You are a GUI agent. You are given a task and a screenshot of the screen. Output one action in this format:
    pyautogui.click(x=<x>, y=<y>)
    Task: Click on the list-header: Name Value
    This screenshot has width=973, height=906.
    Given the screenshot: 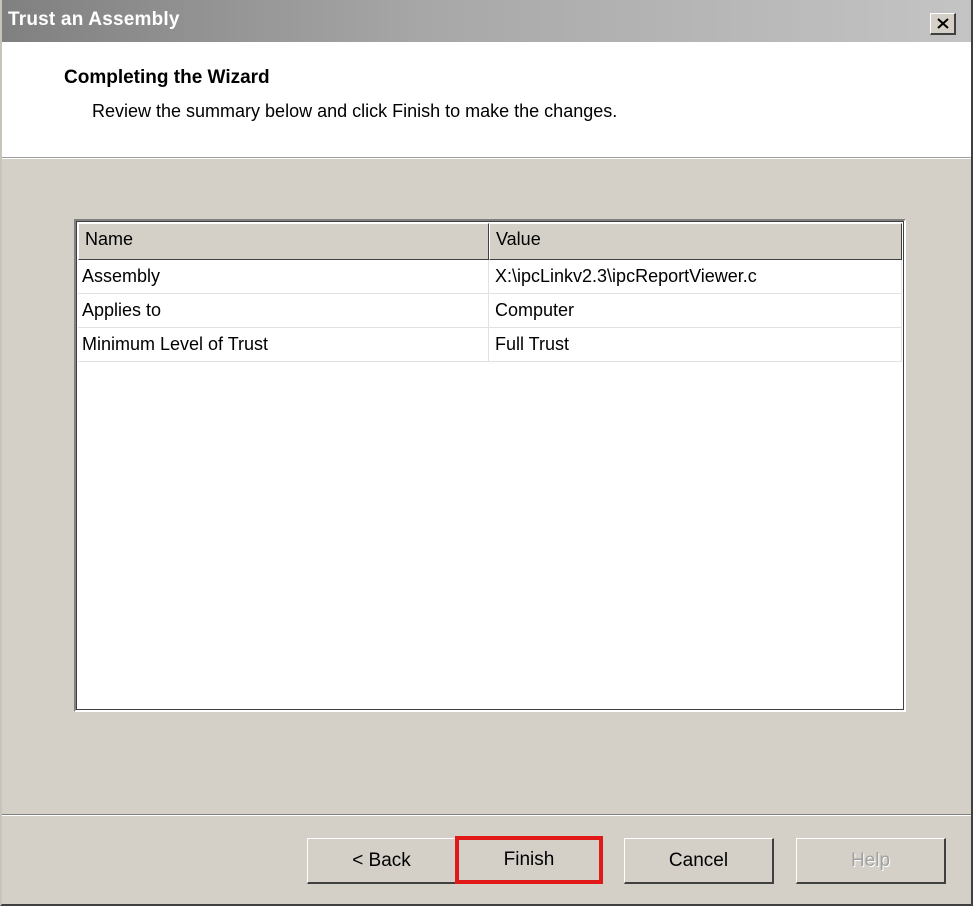 What is the action you would take?
    pyautogui.click(x=490, y=241)
    